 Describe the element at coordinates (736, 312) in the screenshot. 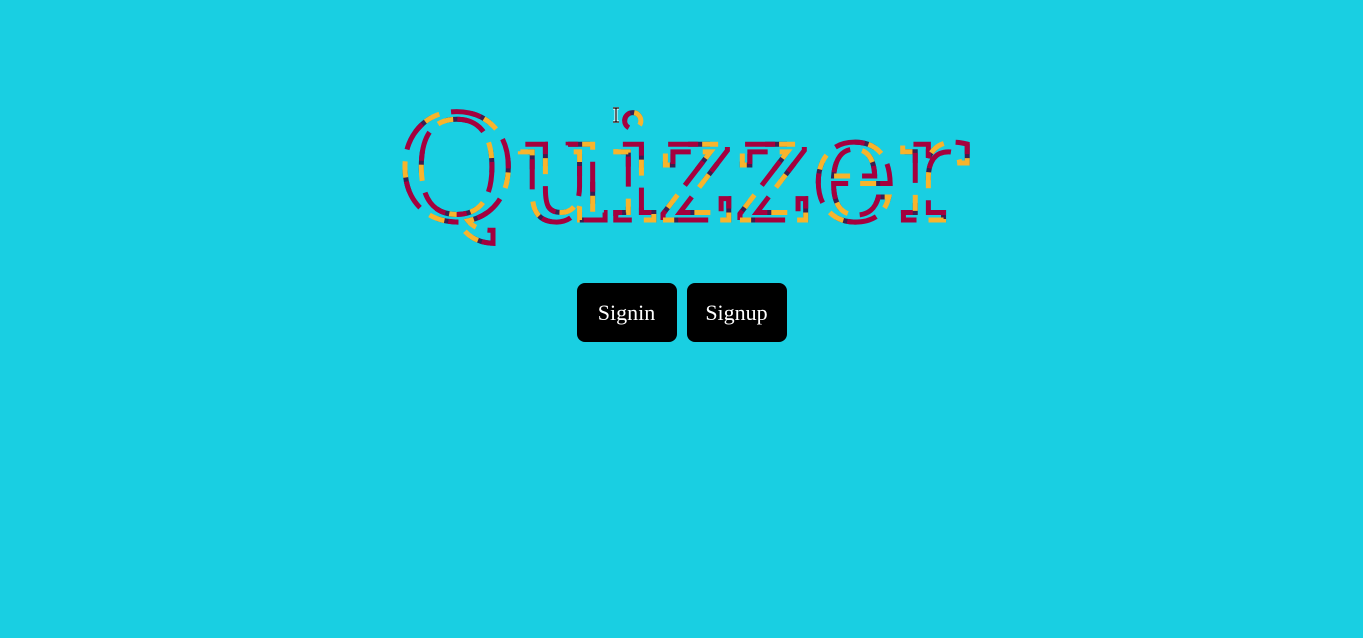

I see `signup-button: Signup` at that location.